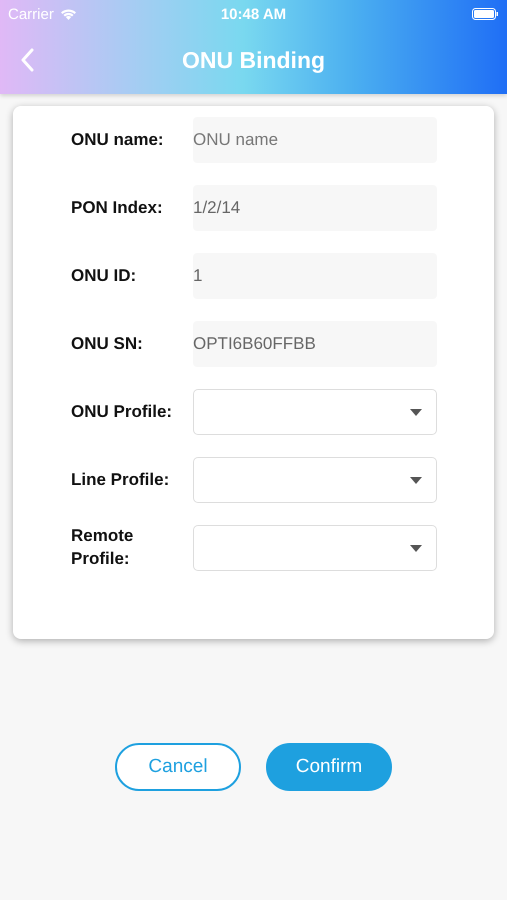 The image size is (507, 900). I want to click on status-time: 10:48 AM, so click(253, 14).